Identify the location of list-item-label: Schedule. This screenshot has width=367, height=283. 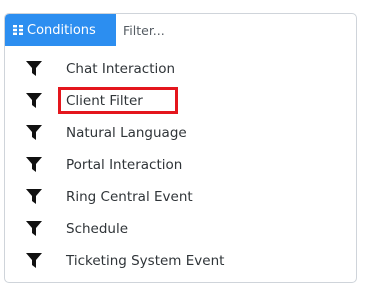
(97, 229).